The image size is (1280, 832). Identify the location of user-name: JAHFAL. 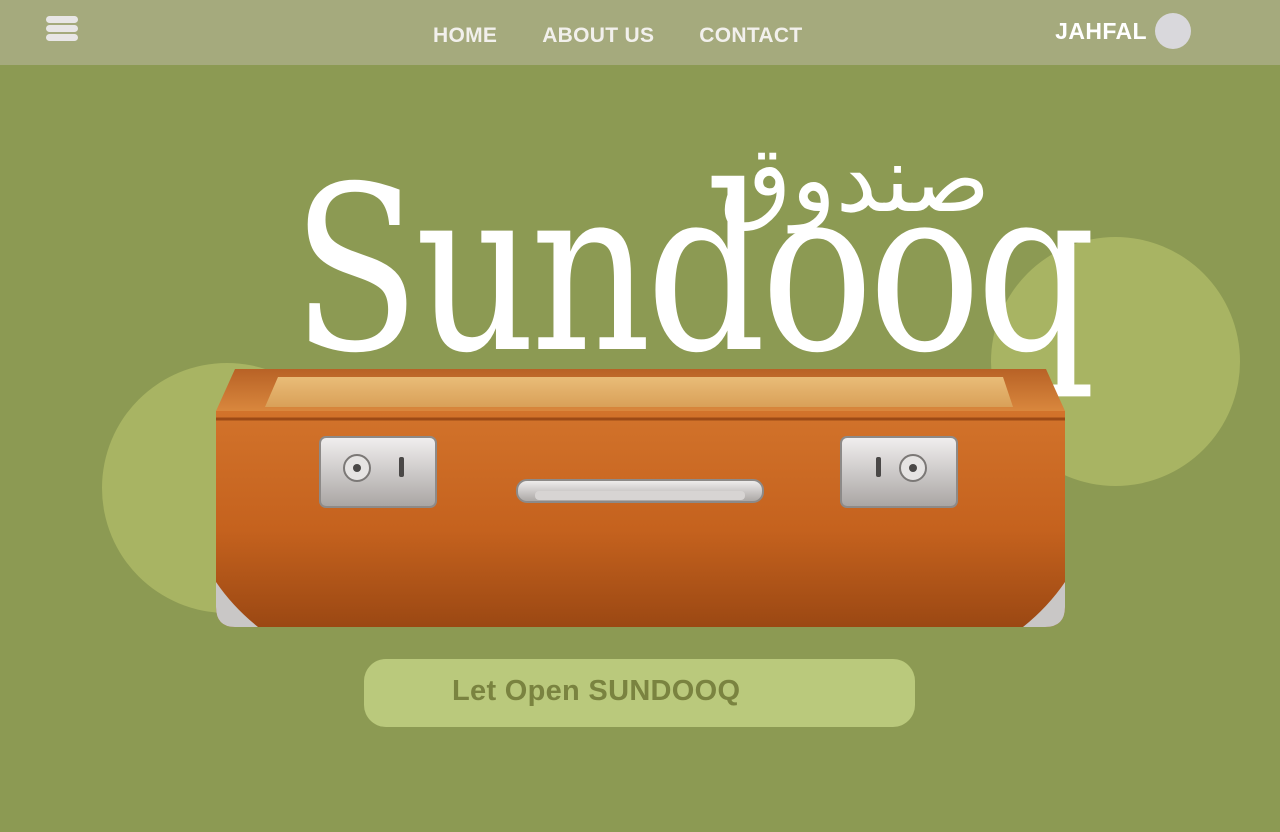
(1101, 31).